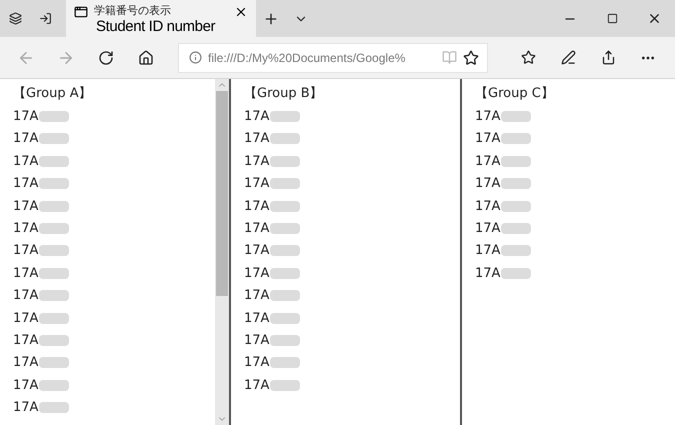 Image resolution: width=675 pixels, height=425 pixels. Describe the element at coordinates (156, 26) in the screenshot. I see `annotation-label: Student ID number` at that location.